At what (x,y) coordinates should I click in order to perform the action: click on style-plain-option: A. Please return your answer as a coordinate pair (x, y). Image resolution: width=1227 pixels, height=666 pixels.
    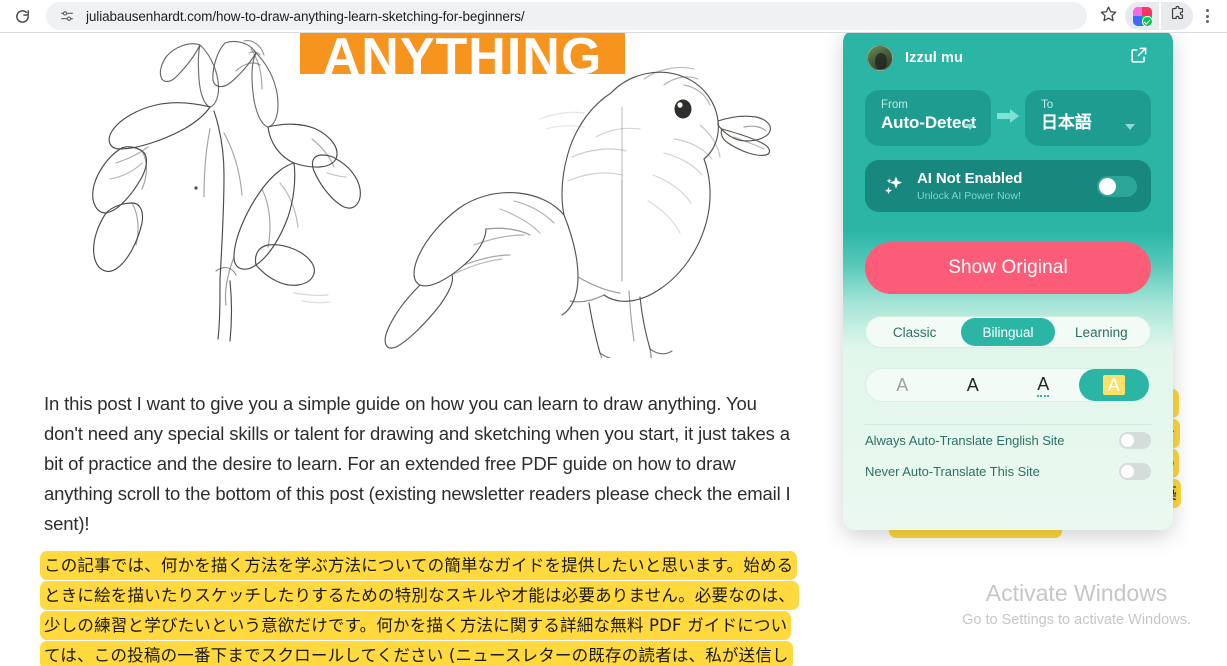
    Looking at the image, I should click on (902, 385).